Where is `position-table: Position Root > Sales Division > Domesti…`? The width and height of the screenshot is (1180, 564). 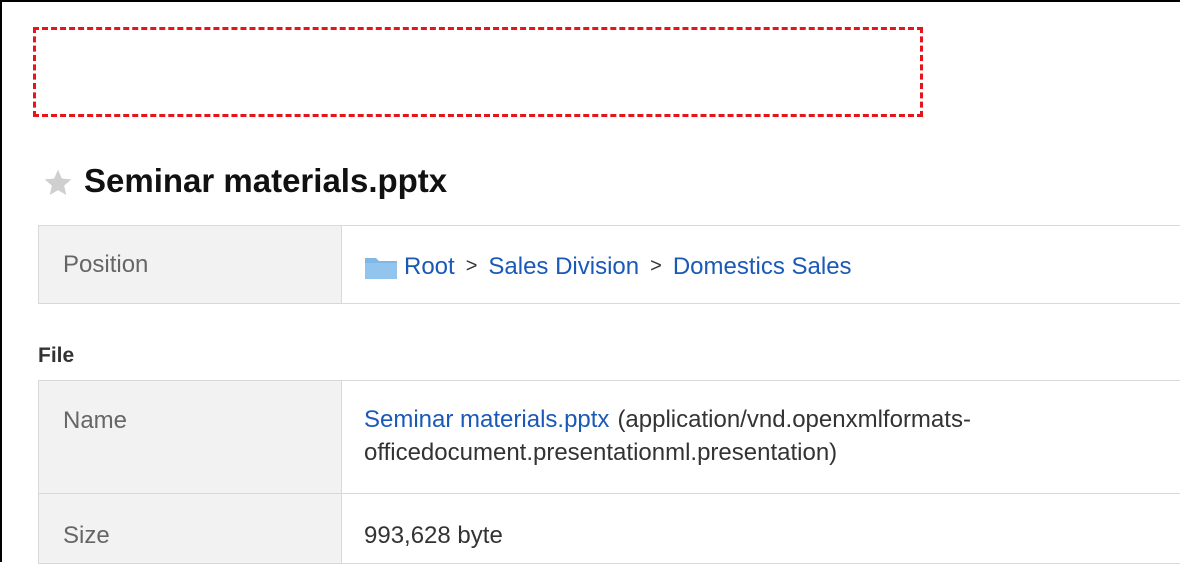
position-table: Position Root > Sales Division > Domesti… is located at coordinates (609, 264).